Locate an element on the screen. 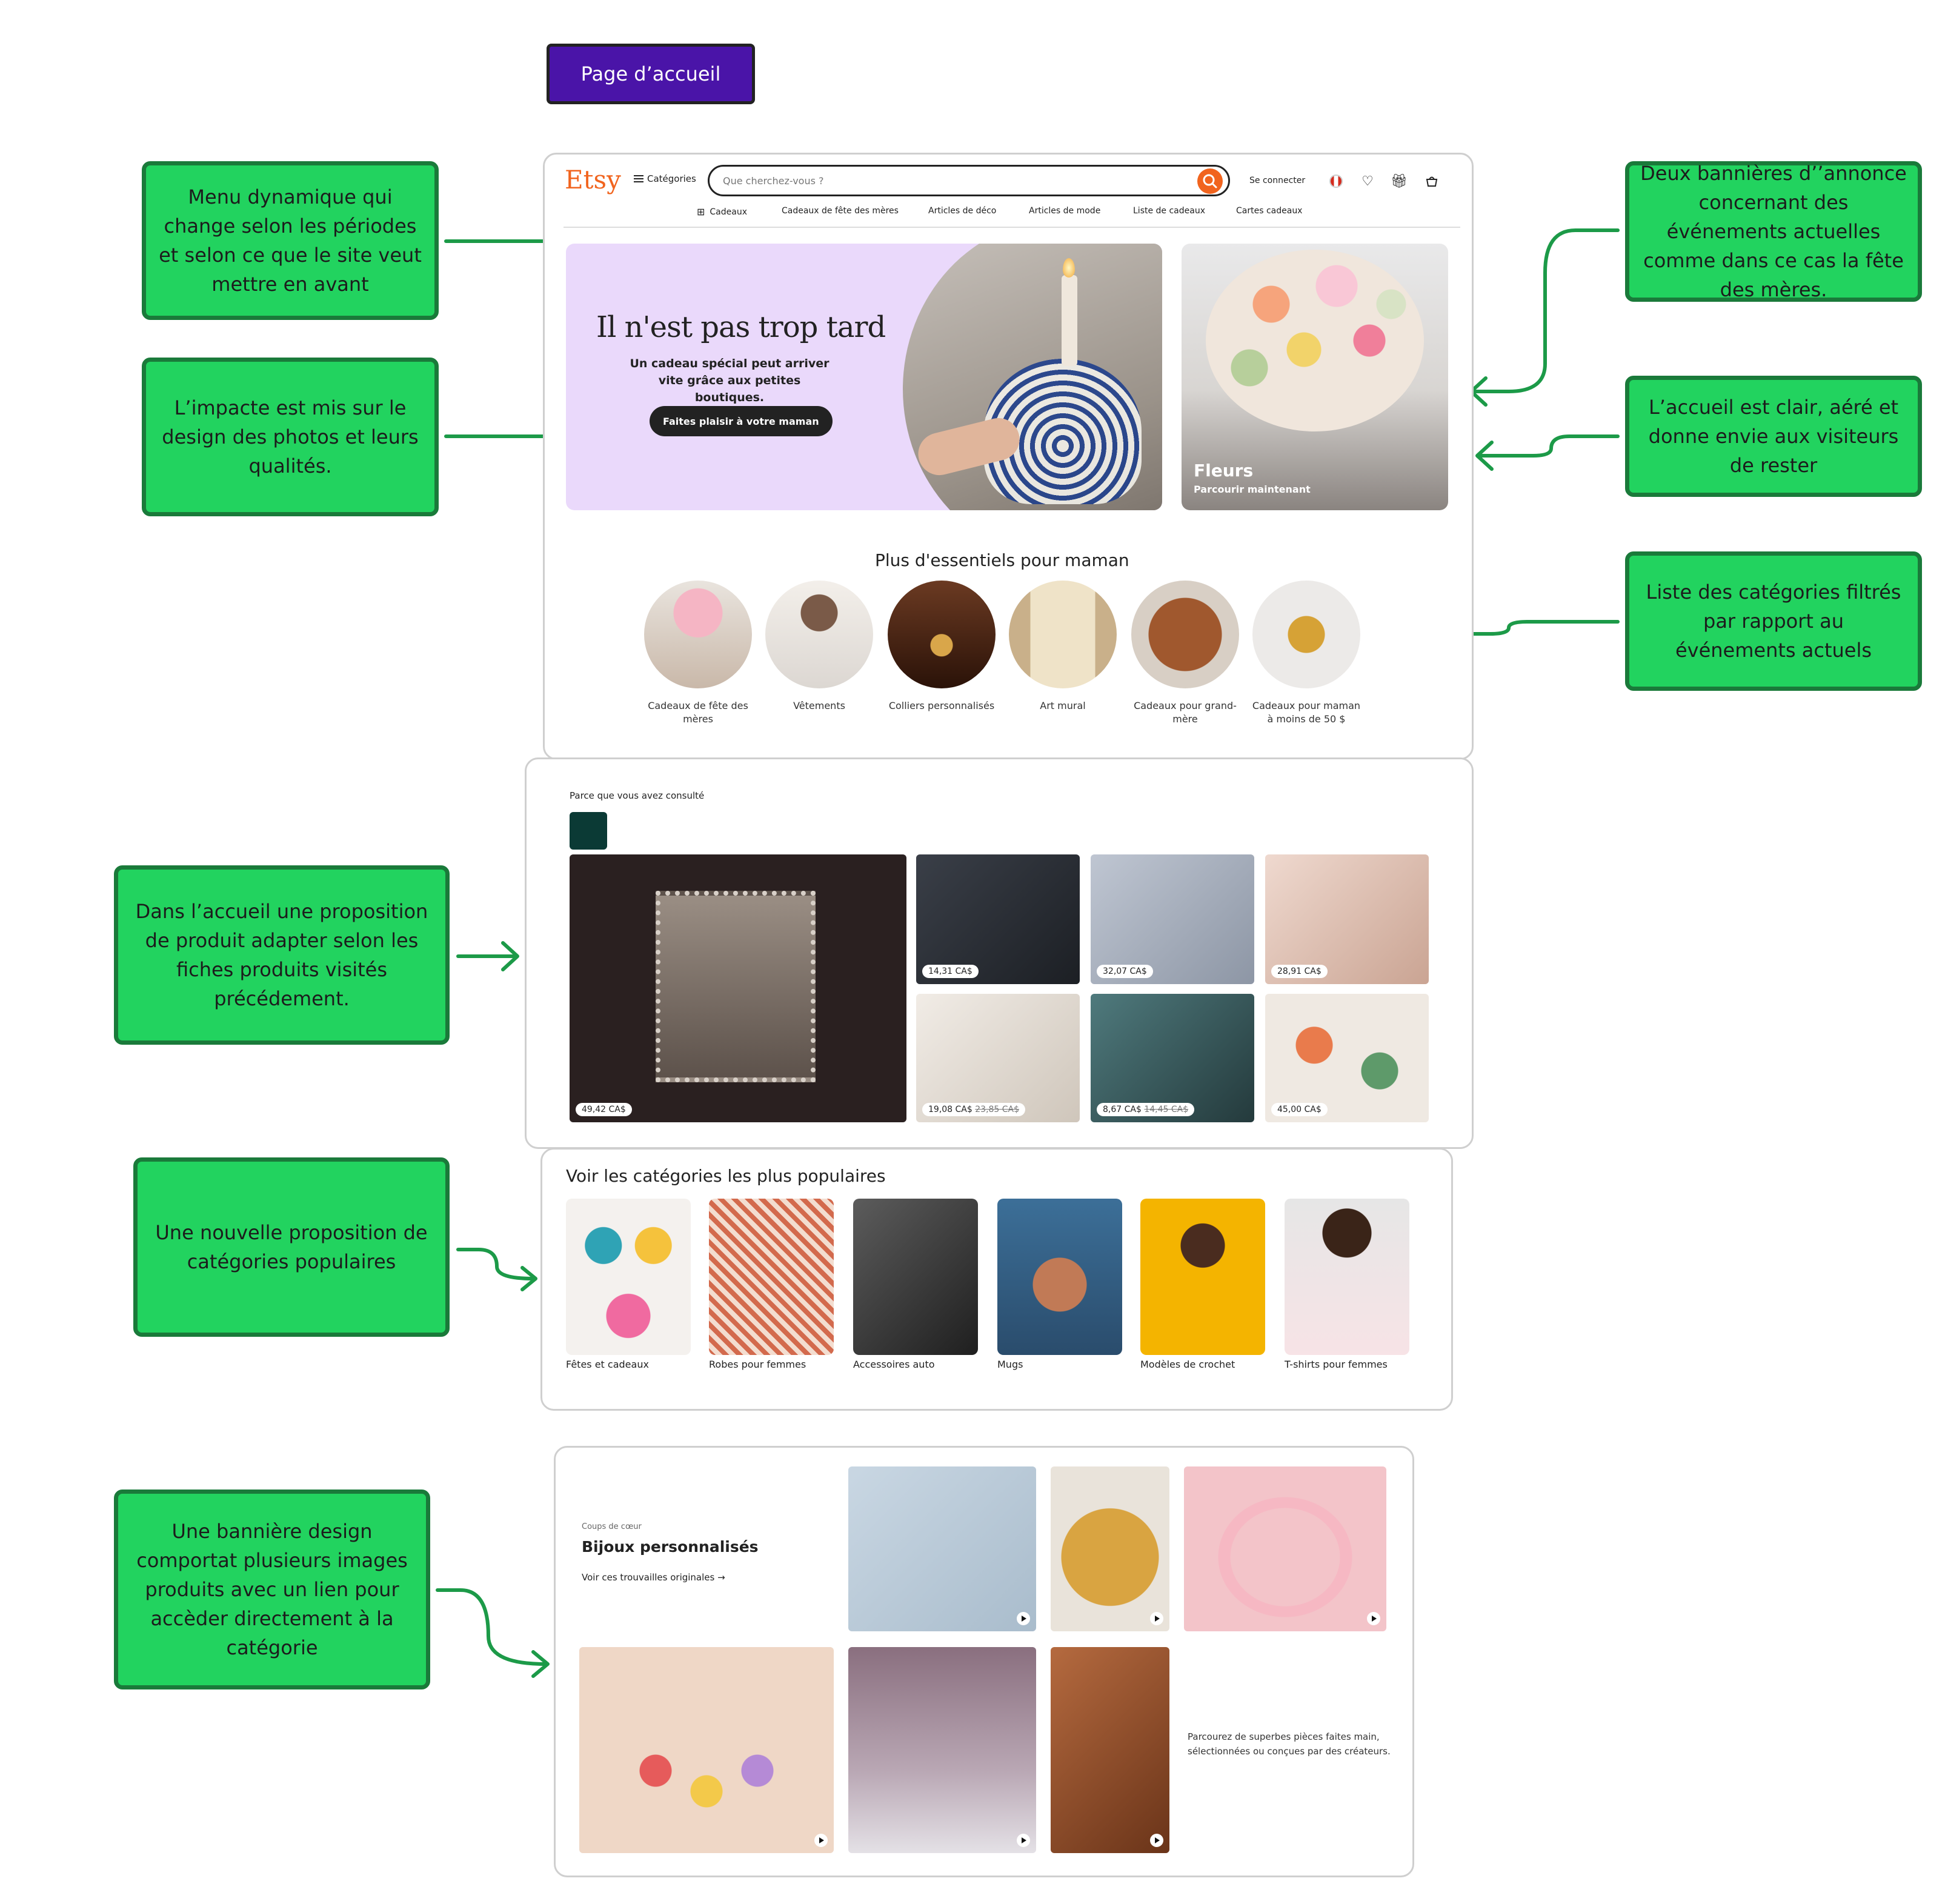  product-tile: 49,42 CA$ is located at coordinates (738, 988).